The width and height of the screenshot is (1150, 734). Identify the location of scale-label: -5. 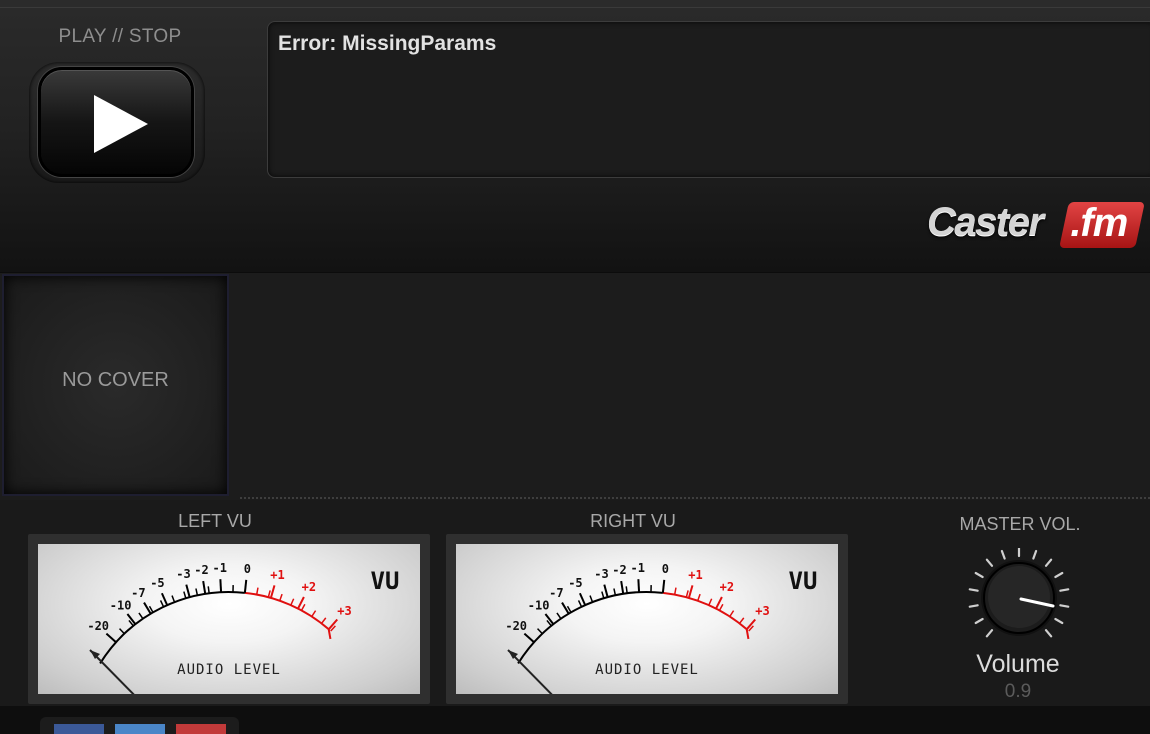
(575, 583).